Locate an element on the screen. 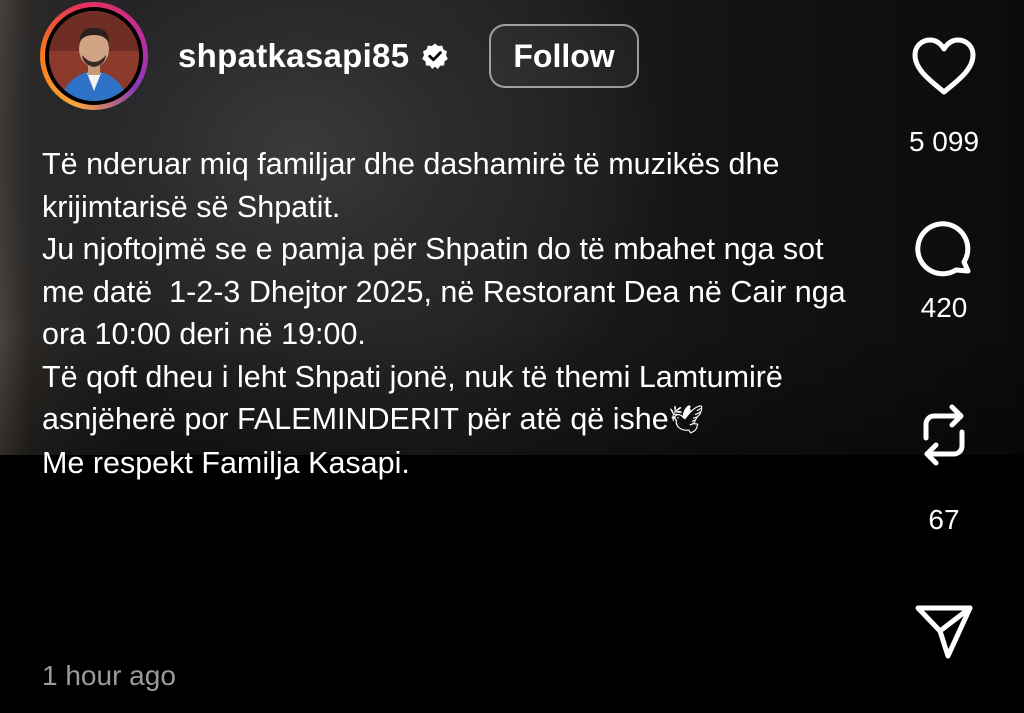 This screenshot has height=713, width=1024. post-timestamp: 1 hour ago is located at coordinates (109, 675).